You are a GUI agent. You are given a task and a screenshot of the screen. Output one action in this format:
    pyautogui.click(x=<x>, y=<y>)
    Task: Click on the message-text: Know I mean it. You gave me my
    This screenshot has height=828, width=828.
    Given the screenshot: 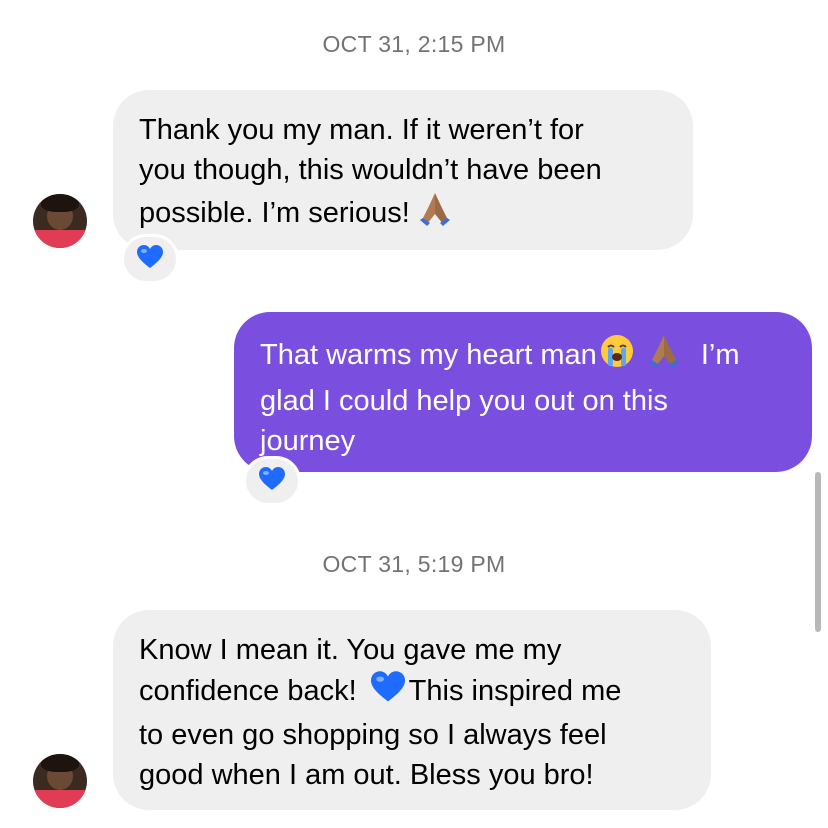 What is the action you would take?
    pyautogui.click(x=350, y=650)
    